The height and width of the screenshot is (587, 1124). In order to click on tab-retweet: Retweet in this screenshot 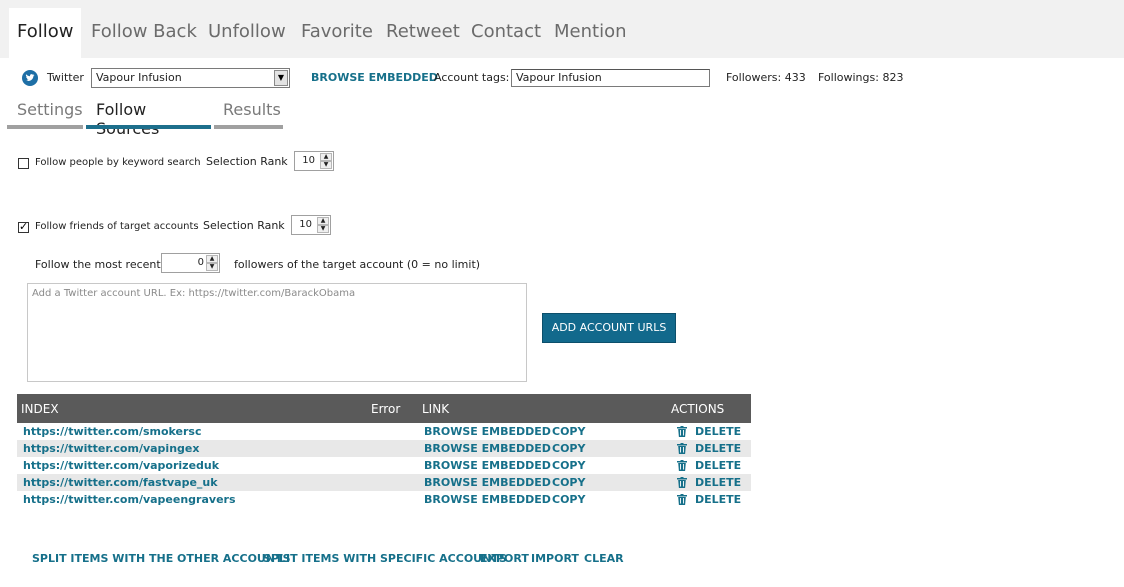, I will do `click(423, 33)`.